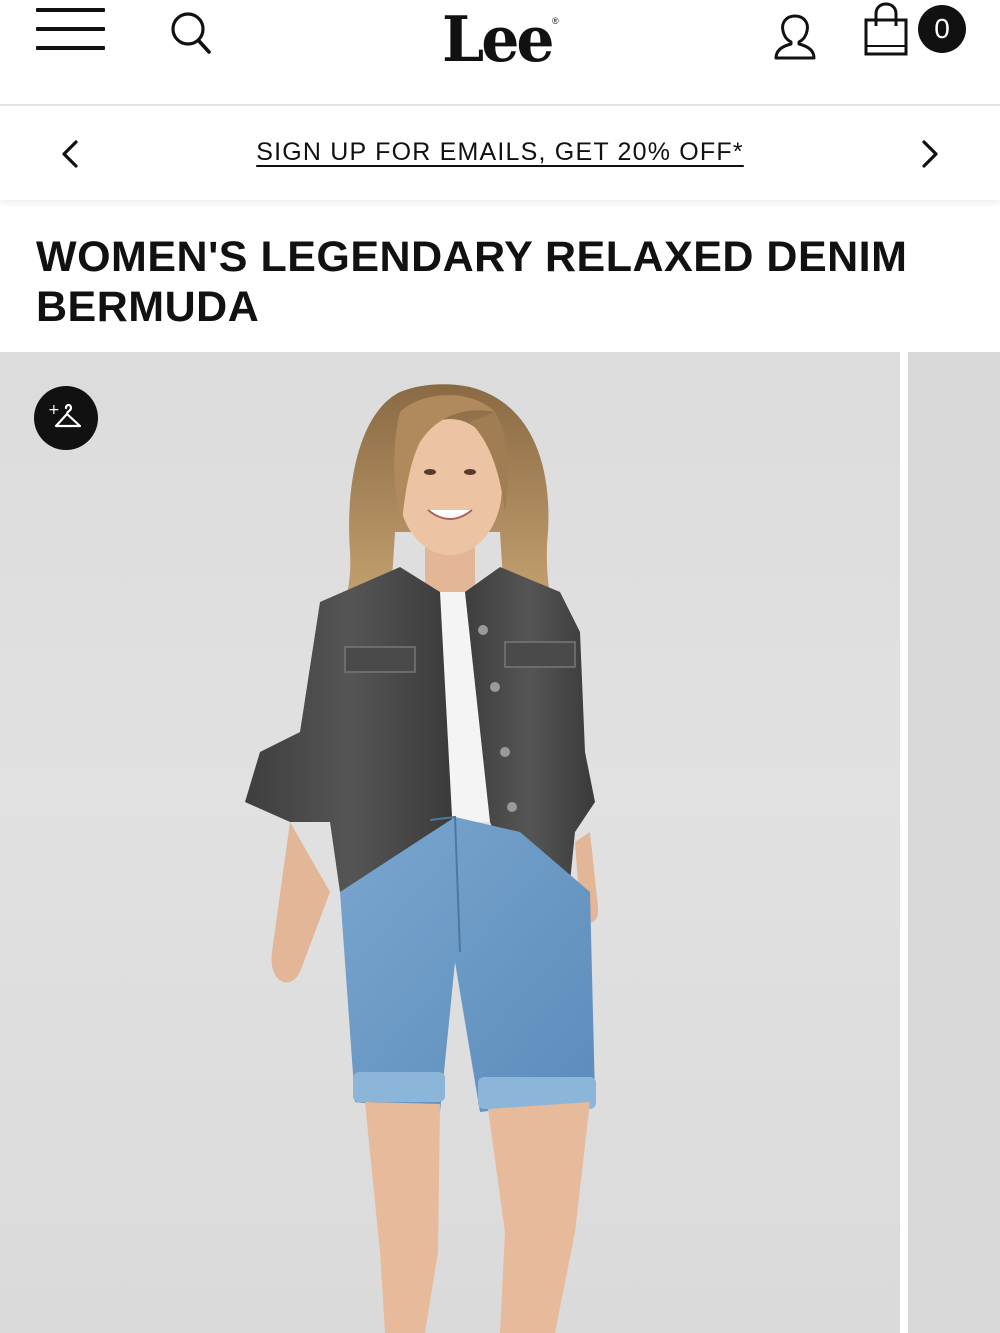 Image resolution: width=1000 pixels, height=1333 pixels. I want to click on next-product-image-peek, so click(954, 842).